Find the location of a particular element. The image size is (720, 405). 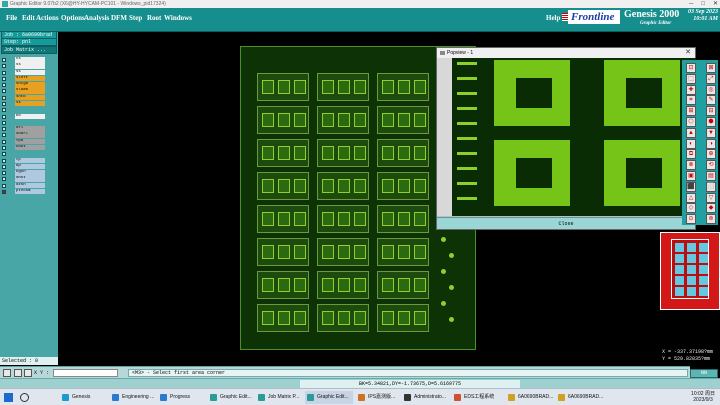

toolbar-tool-icon: ⊠ is located at coordinates (711, 68).